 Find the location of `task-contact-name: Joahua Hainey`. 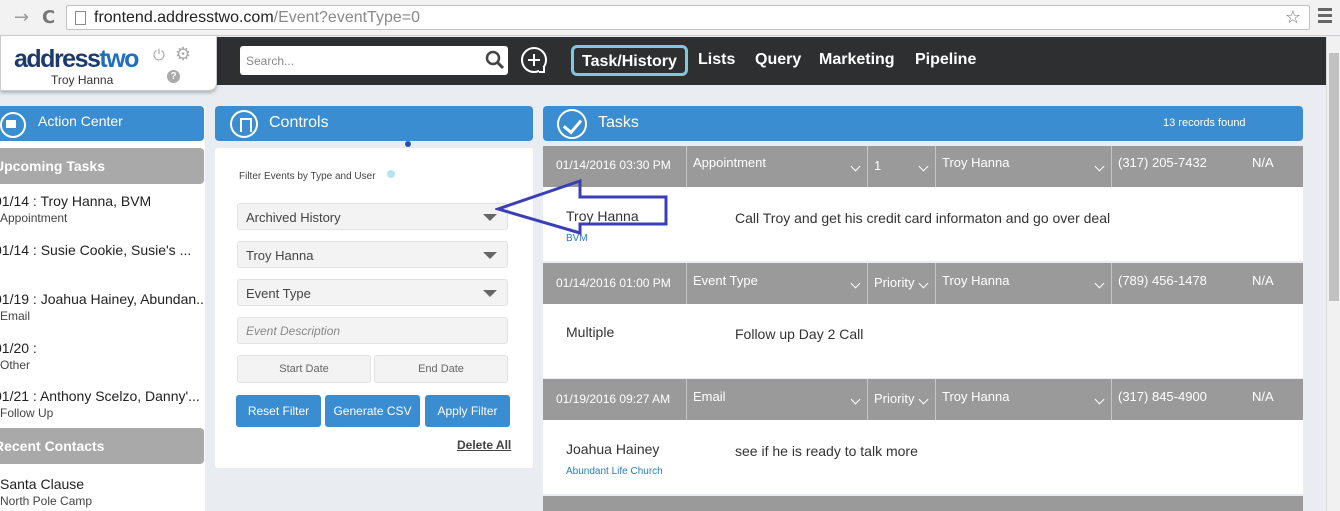

task-contact-name: Joahua Hainey is located at coordinates (612, 449).